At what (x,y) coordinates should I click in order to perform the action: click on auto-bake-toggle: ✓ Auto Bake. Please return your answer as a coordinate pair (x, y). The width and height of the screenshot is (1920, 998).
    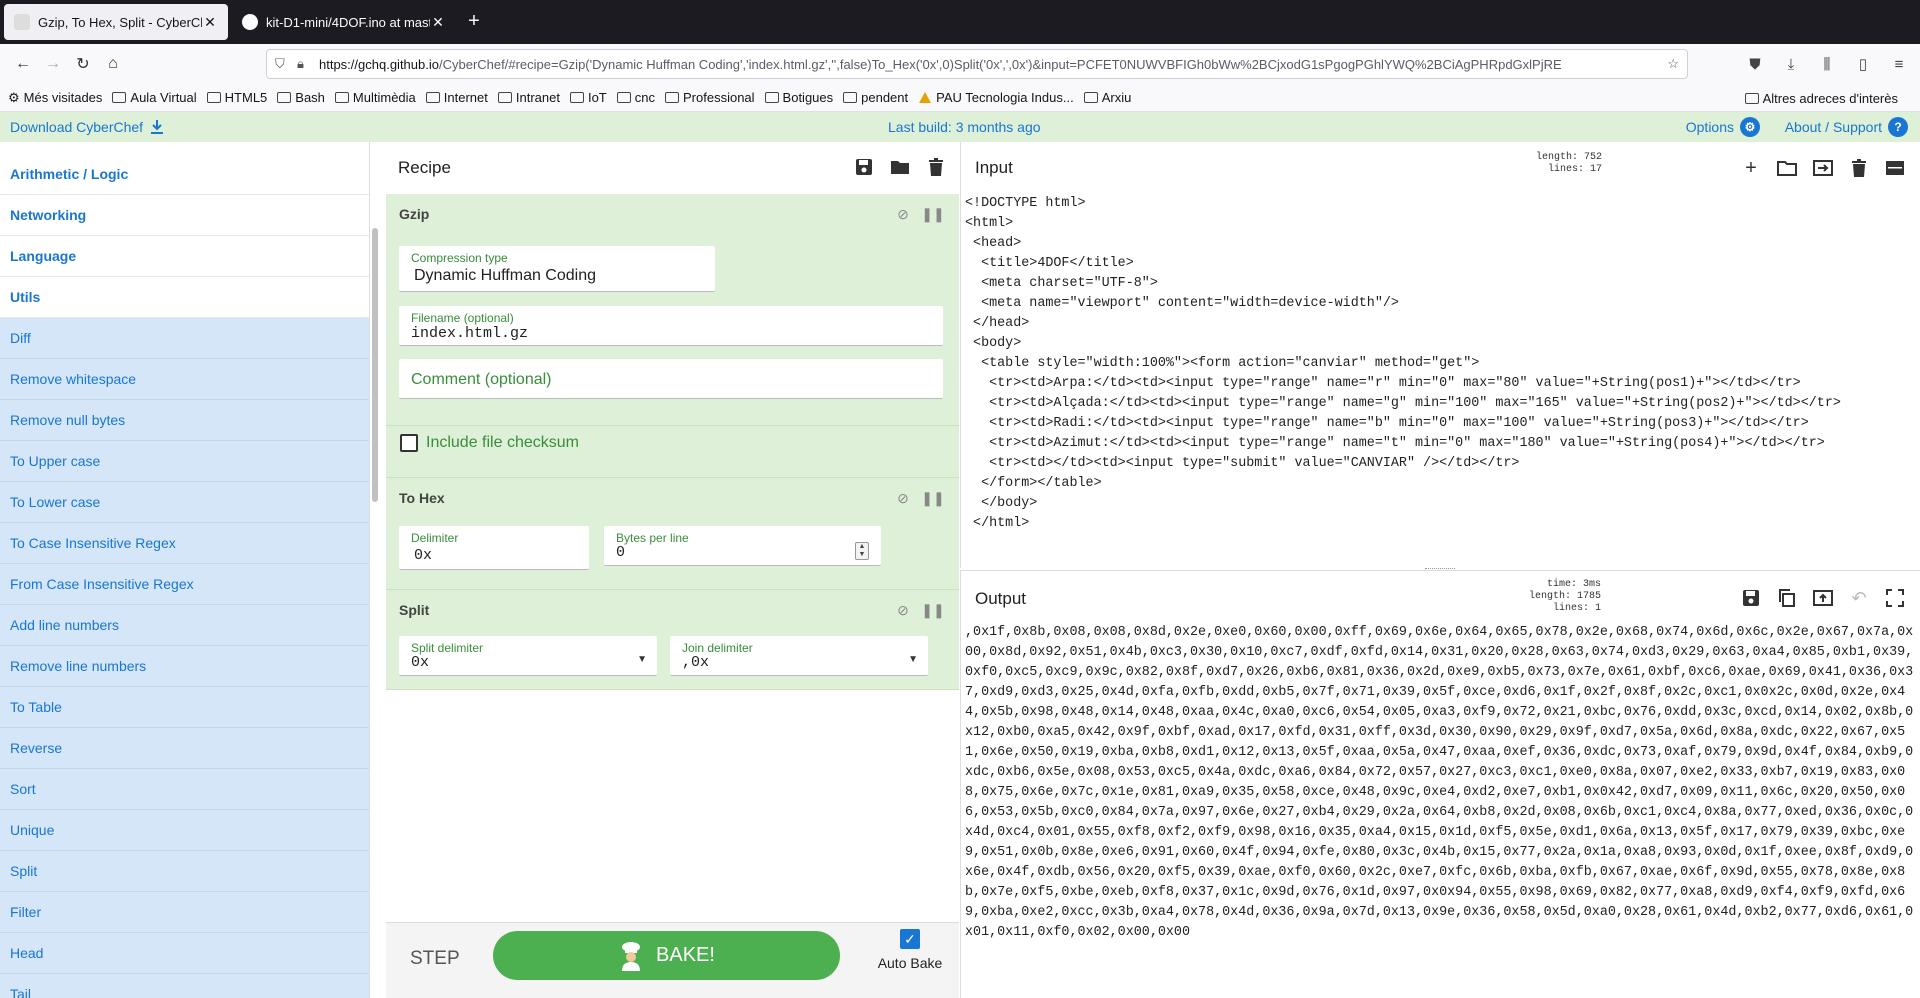
    Looking at the image, I should click on (910, 950).